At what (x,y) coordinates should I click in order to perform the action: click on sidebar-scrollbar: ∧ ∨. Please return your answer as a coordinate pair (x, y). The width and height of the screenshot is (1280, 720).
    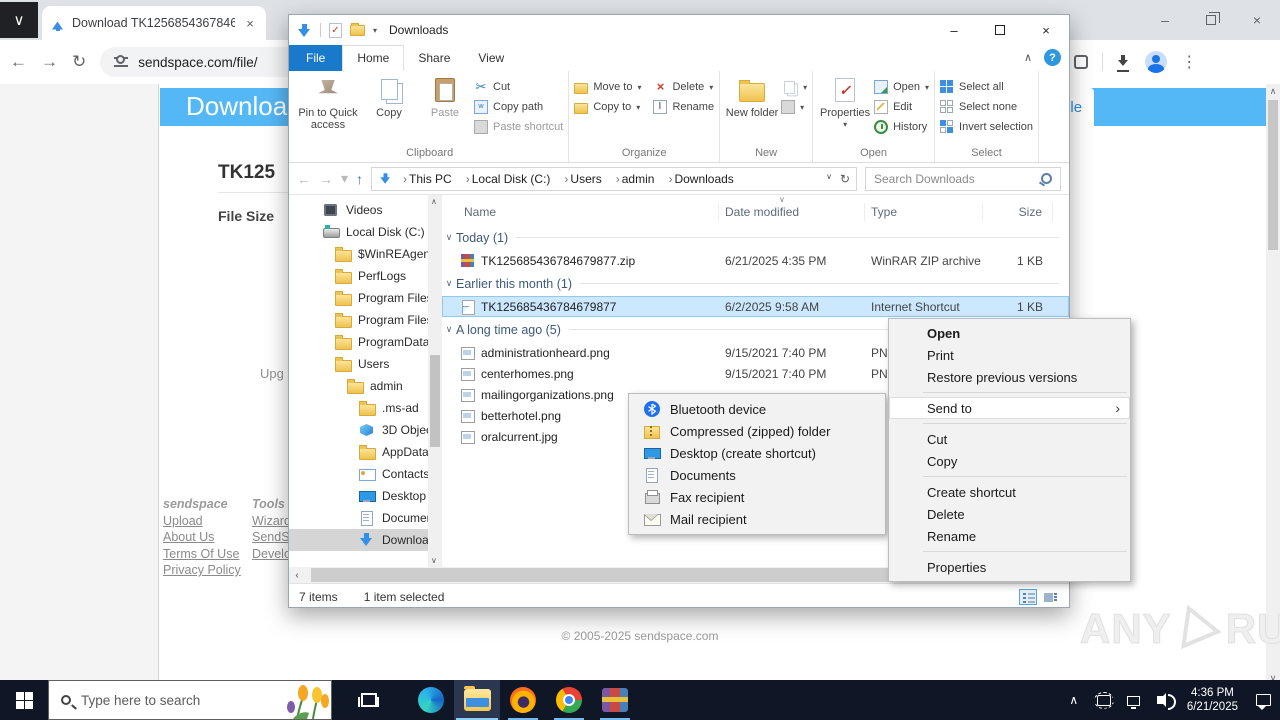
    Looking at the image, I should click on (435, 381).